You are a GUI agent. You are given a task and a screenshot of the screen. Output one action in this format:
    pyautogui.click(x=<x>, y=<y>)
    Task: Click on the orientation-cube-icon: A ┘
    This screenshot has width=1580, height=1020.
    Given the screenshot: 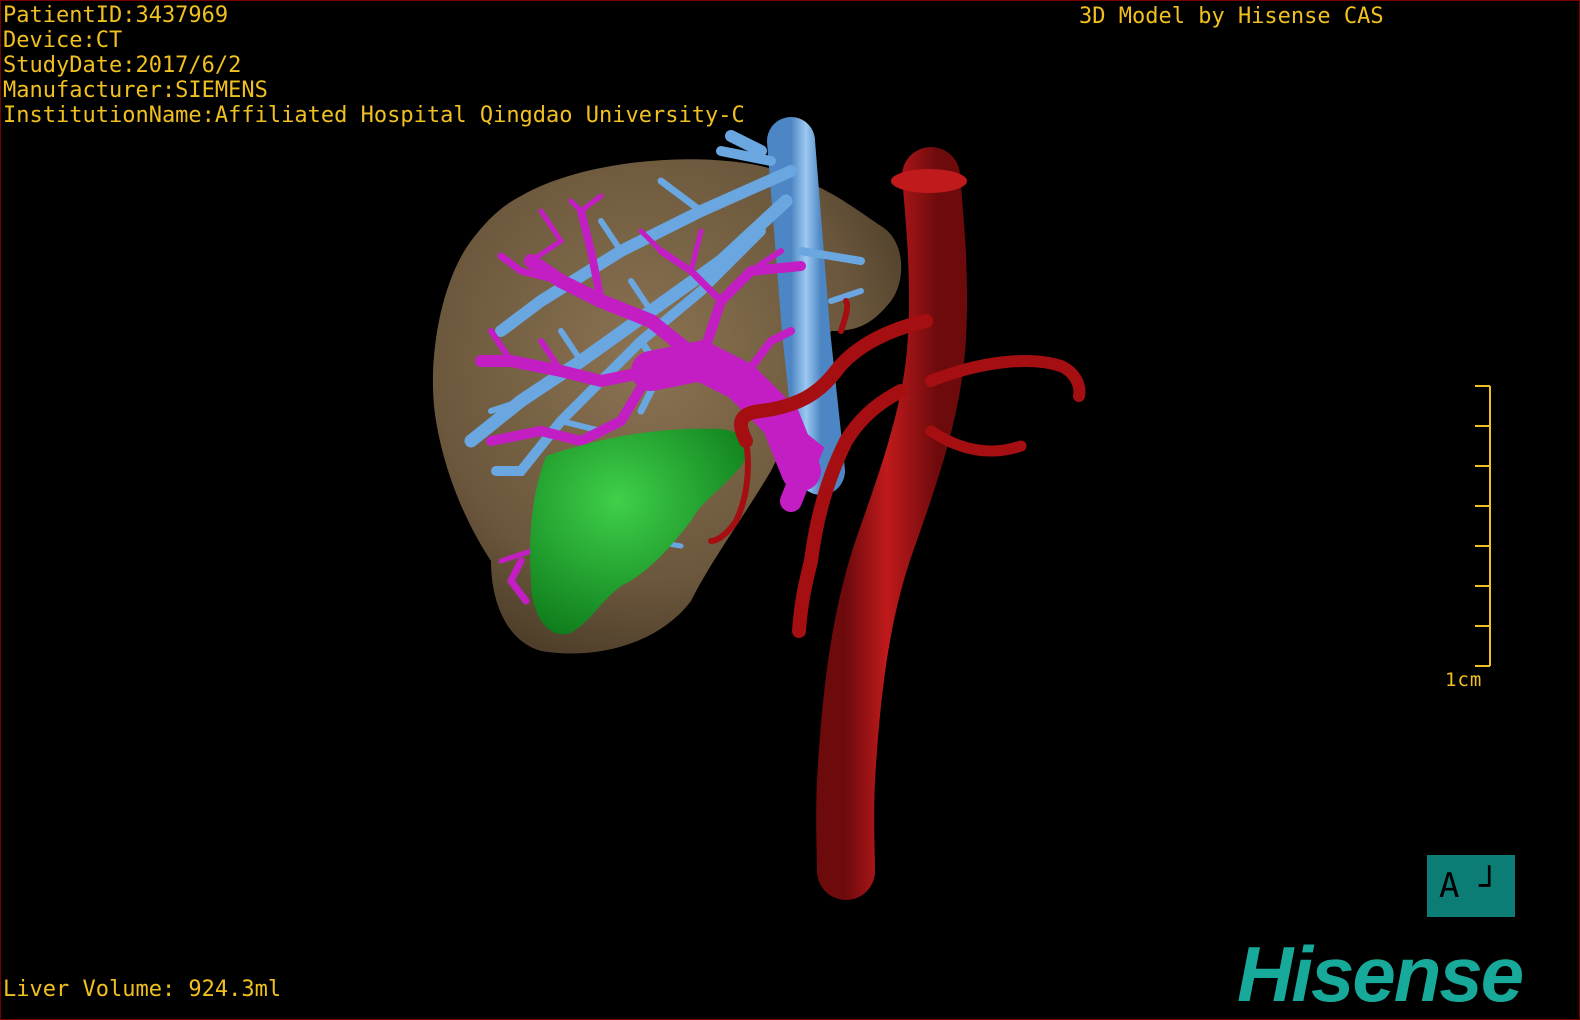 What is the action you would take?
    pyautogui.click(x=1471, y=886)
    